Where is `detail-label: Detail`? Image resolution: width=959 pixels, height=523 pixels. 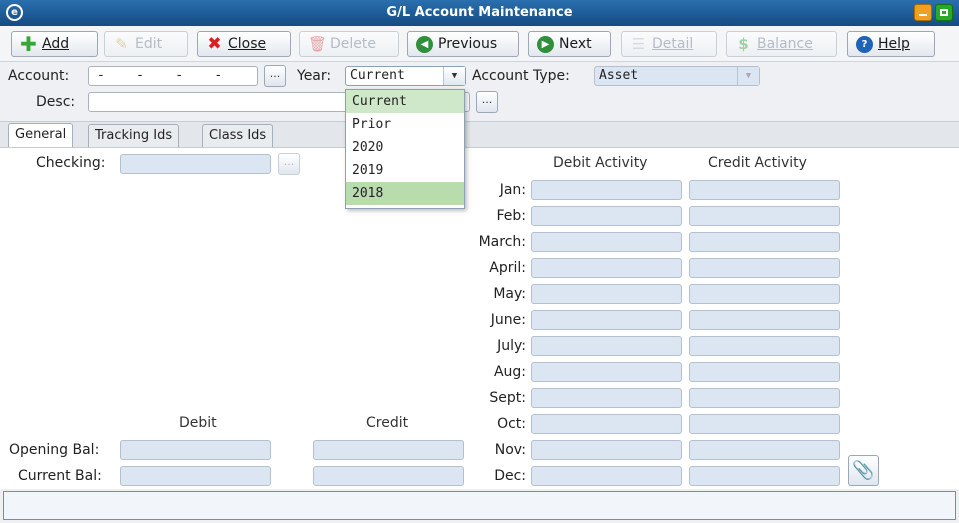 detail-label: Detail is located at coordinates (673, 44).